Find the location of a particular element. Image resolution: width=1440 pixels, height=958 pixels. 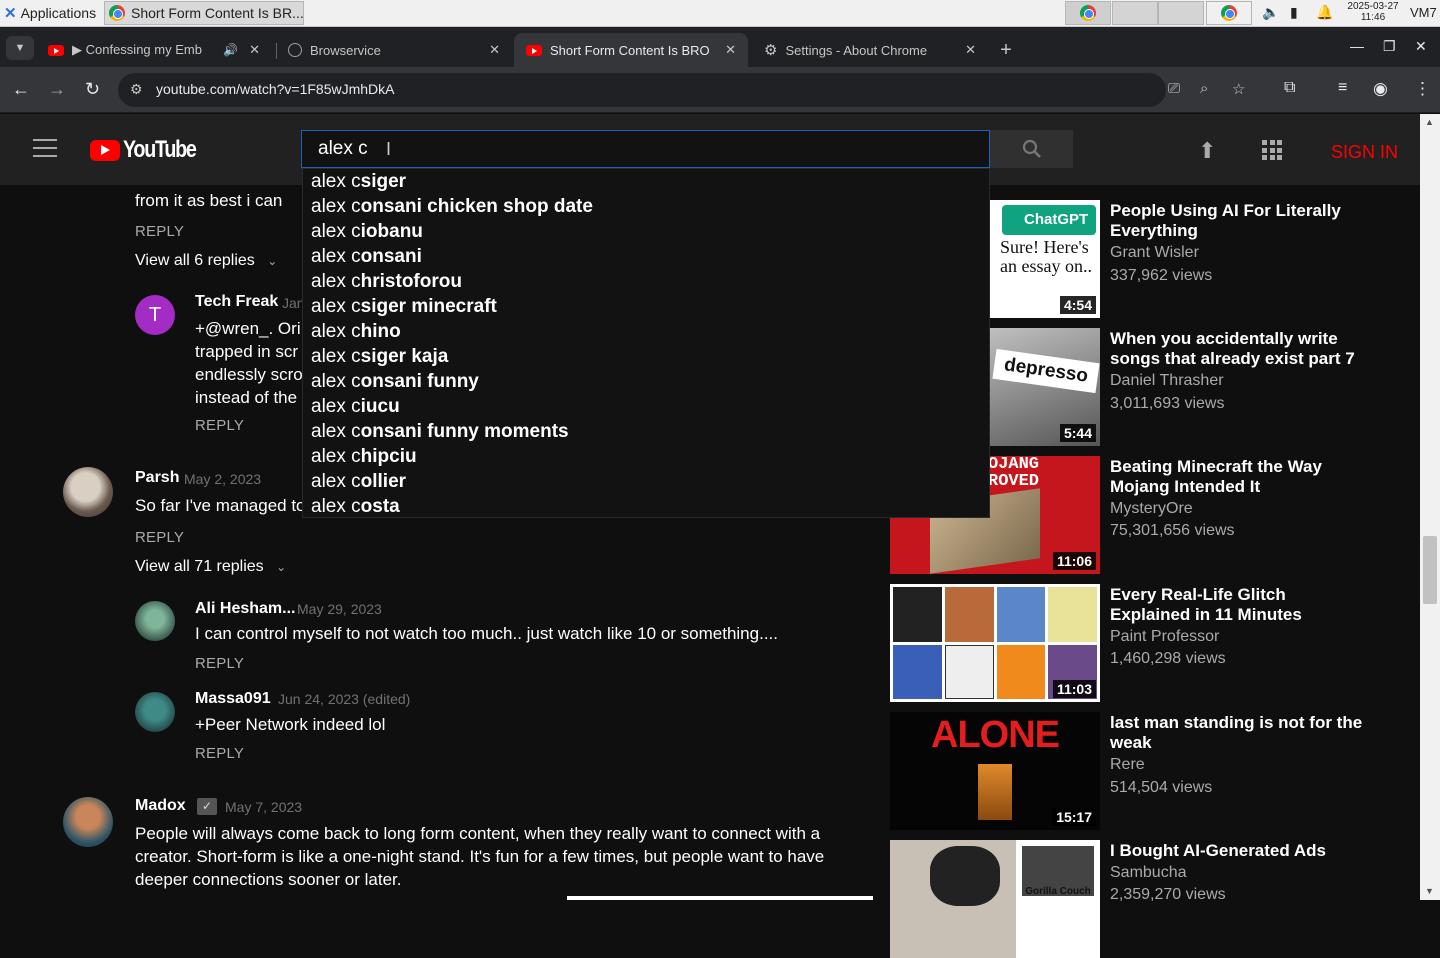

view-replies-button: View all 6 replies ⌄ is located at coordinates (206, 261).